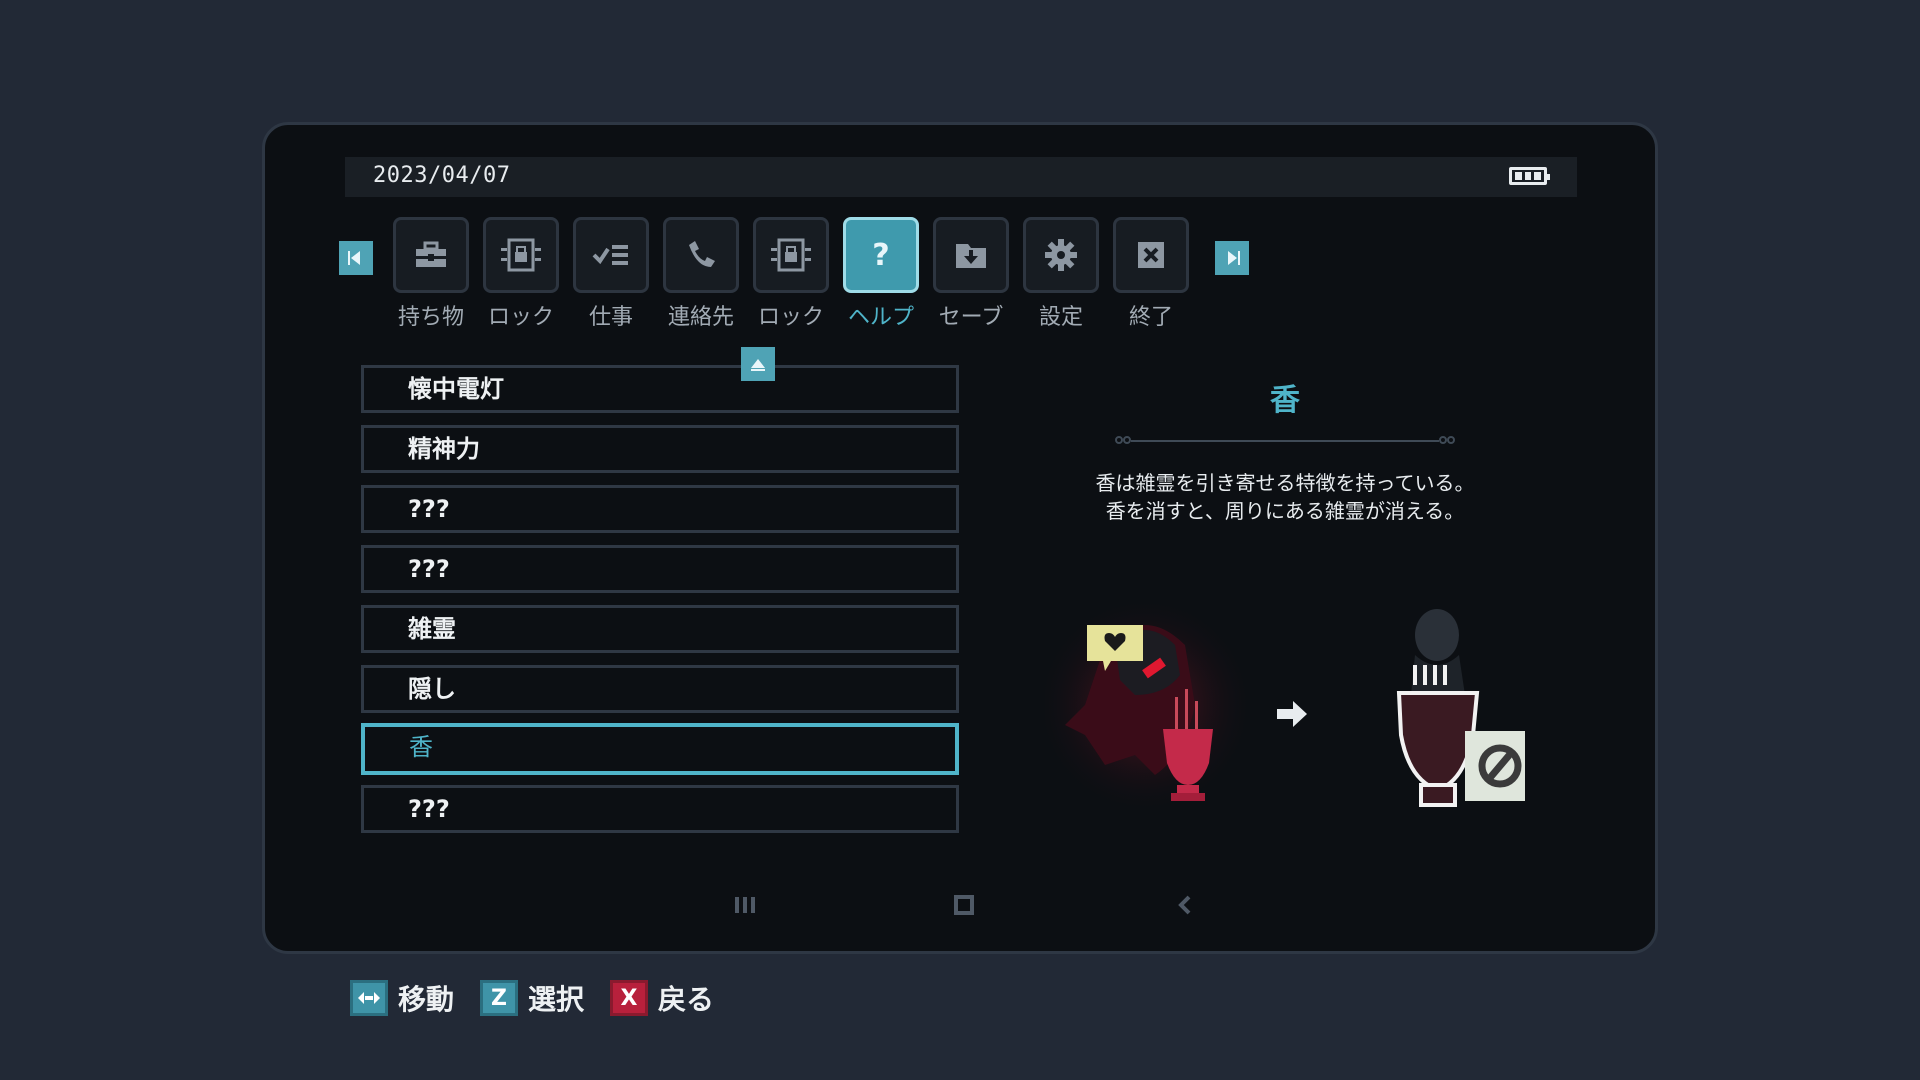 The height and width of the screenshot is (1080, 1920). I want to click on home-icon, so click(964, 907).